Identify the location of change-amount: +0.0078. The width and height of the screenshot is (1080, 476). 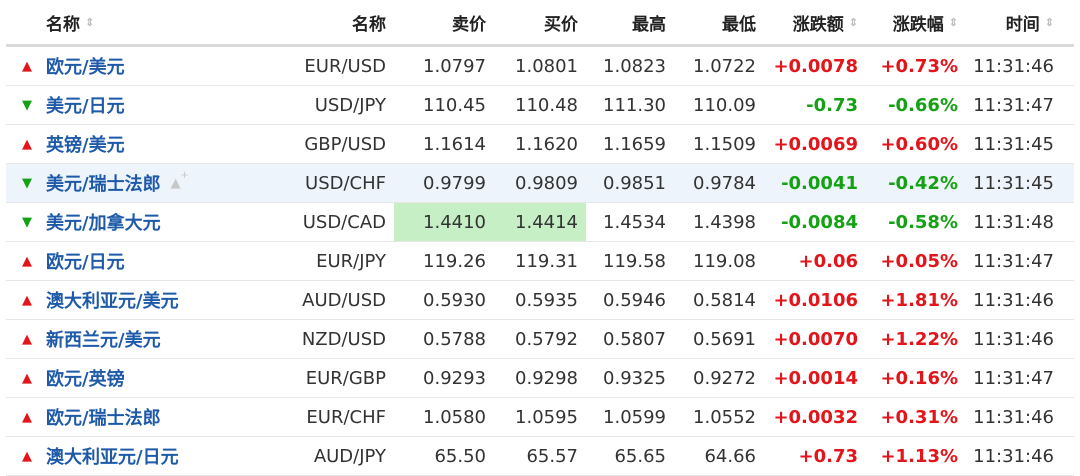
(815, 66).